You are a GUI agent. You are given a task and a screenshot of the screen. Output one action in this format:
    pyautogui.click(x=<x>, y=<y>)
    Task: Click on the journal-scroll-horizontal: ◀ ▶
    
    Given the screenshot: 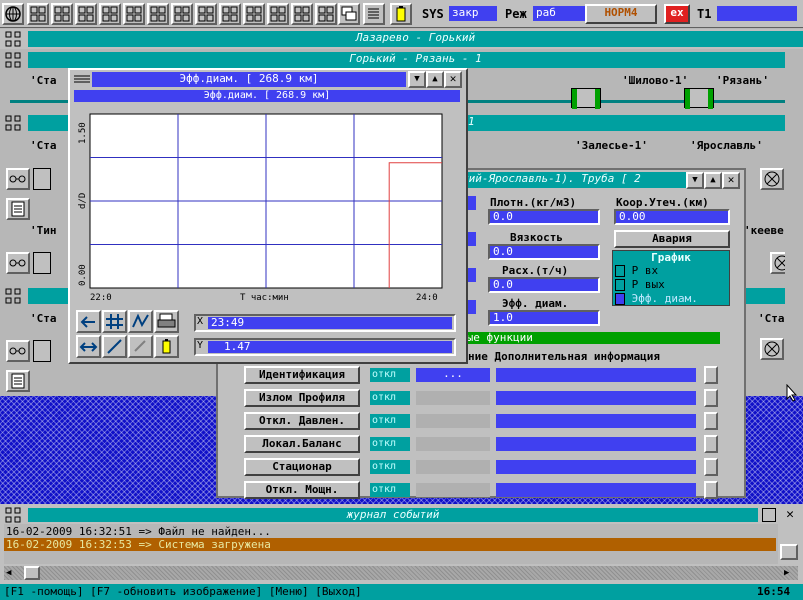 What is the action you would take?
    pyautogui.click(x=401, y=573)
    